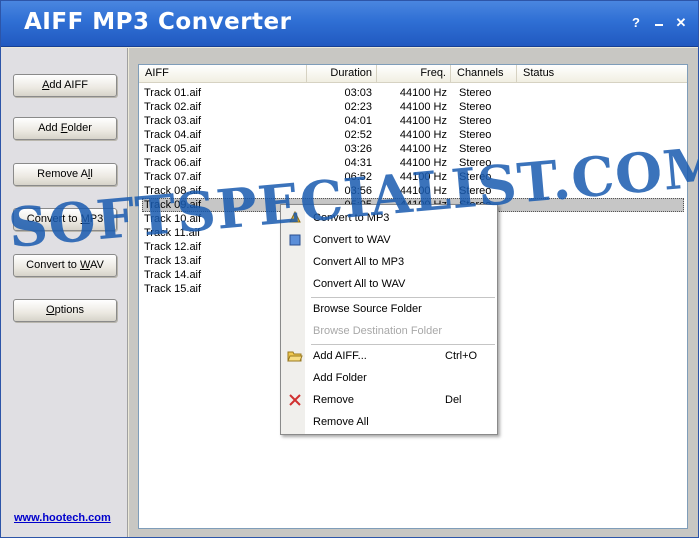 This screenshot has height=538, width=699. I want to click on row-name-cell: Track 12.aif, so click(173, 247).